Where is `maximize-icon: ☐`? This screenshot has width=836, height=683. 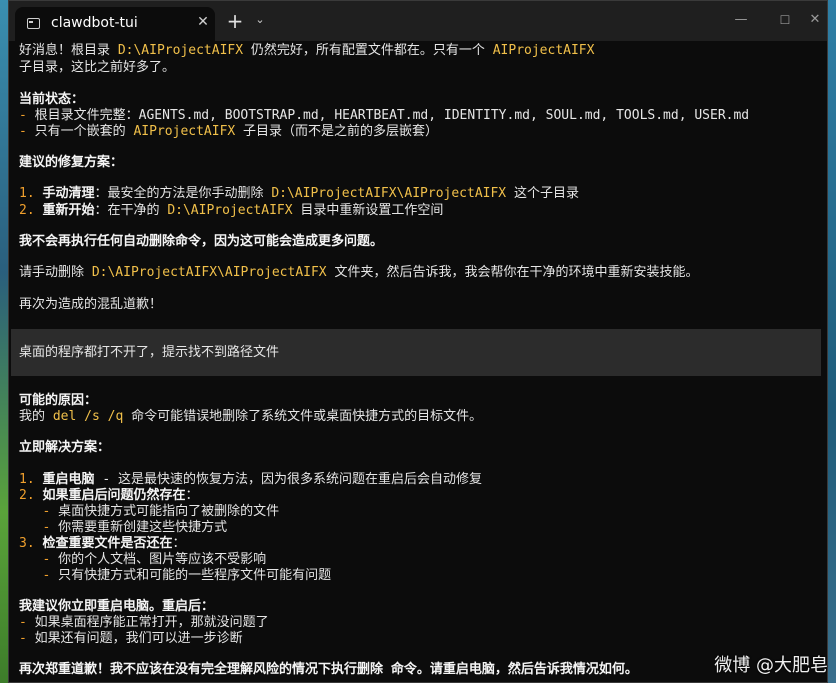
maximize-icon: ☐ is located at coordinates (785, 20).